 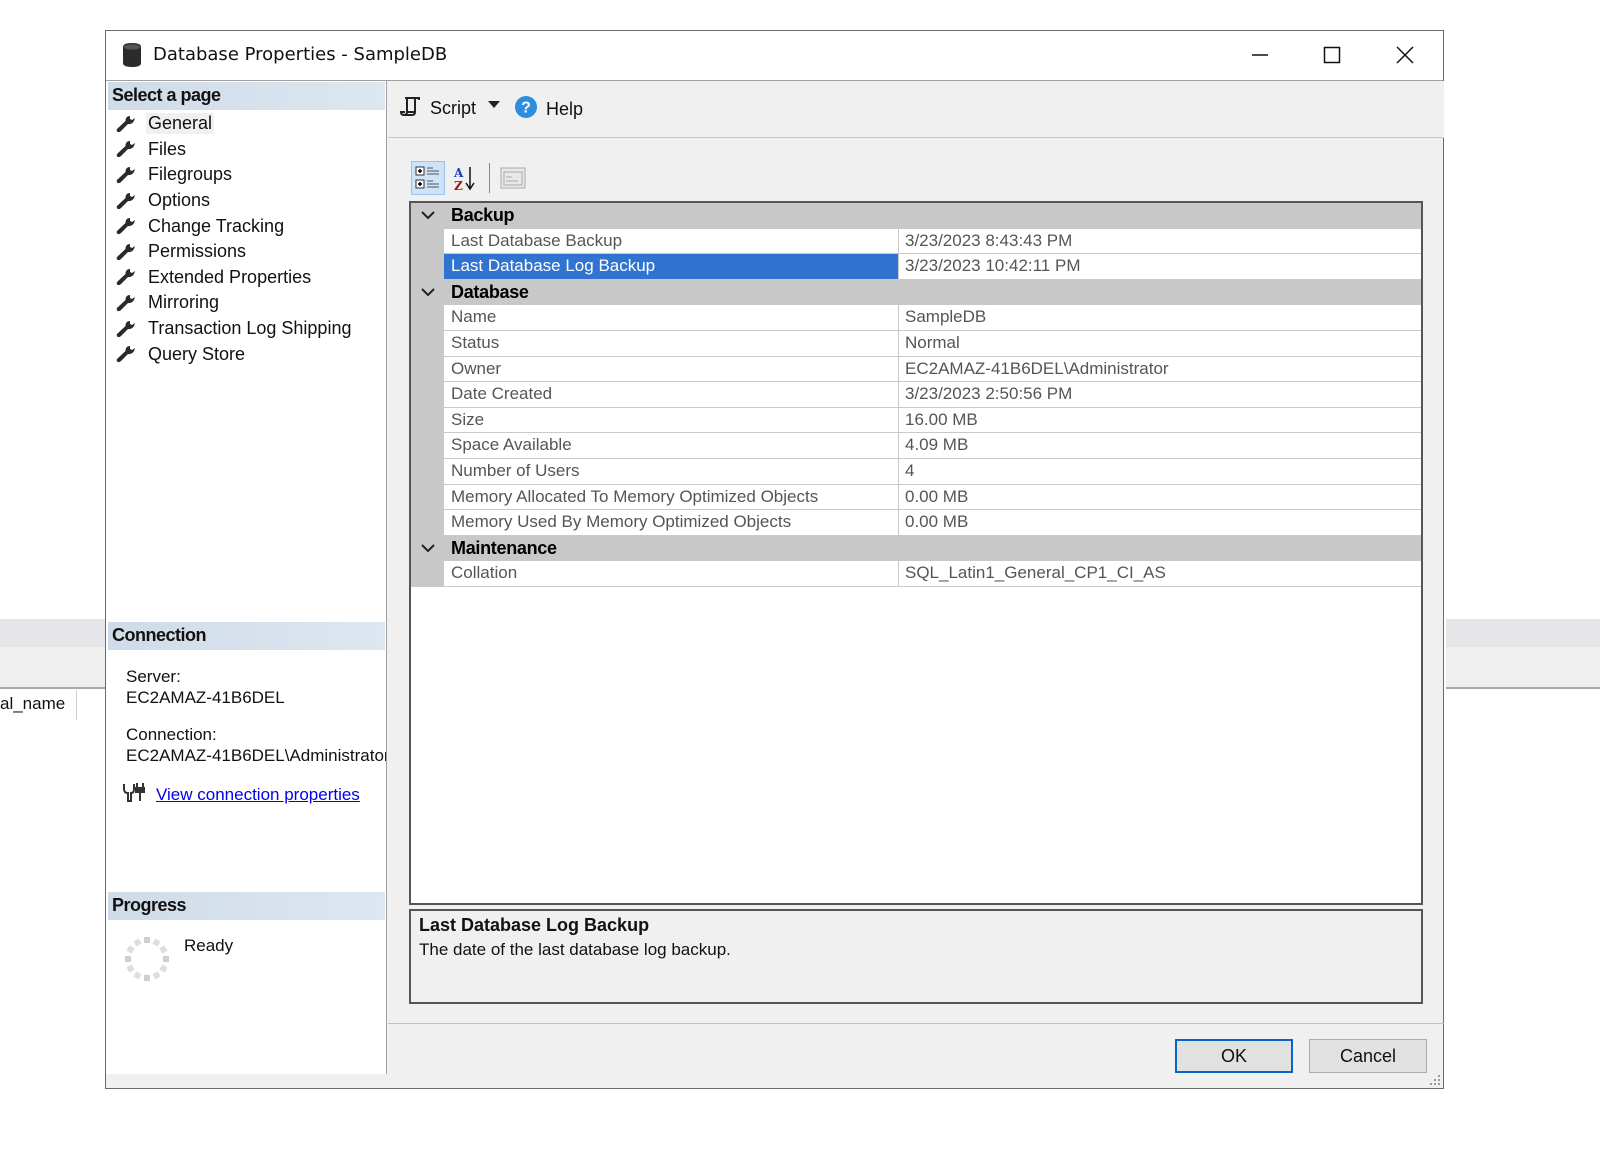 I want to click on category-maintenance: Maintenance, so click(x=916, y=548).